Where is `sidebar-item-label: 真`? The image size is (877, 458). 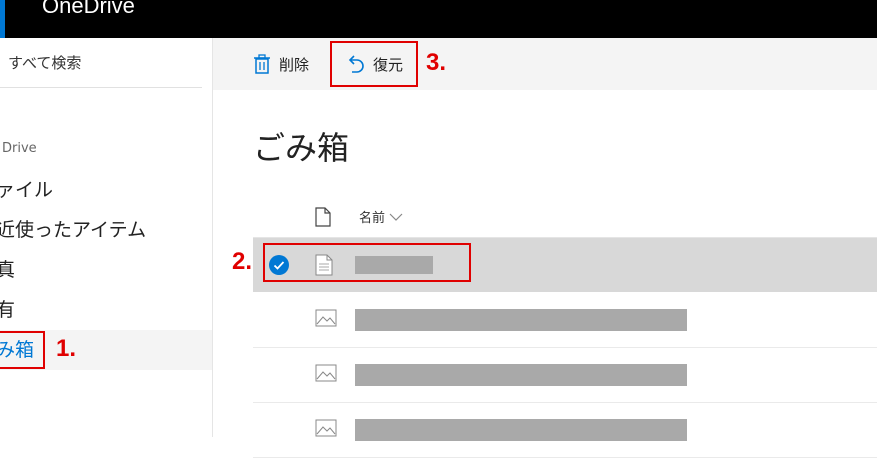
sidebar-item-label: 真 is located at coordinates (8, 270).